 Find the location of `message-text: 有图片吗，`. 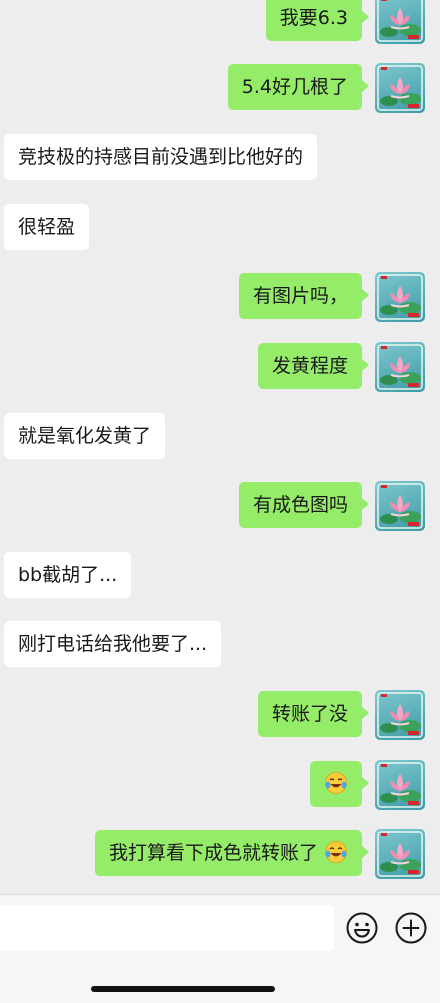

message-text: 有图片吗， is located at coordinates (300, 296).